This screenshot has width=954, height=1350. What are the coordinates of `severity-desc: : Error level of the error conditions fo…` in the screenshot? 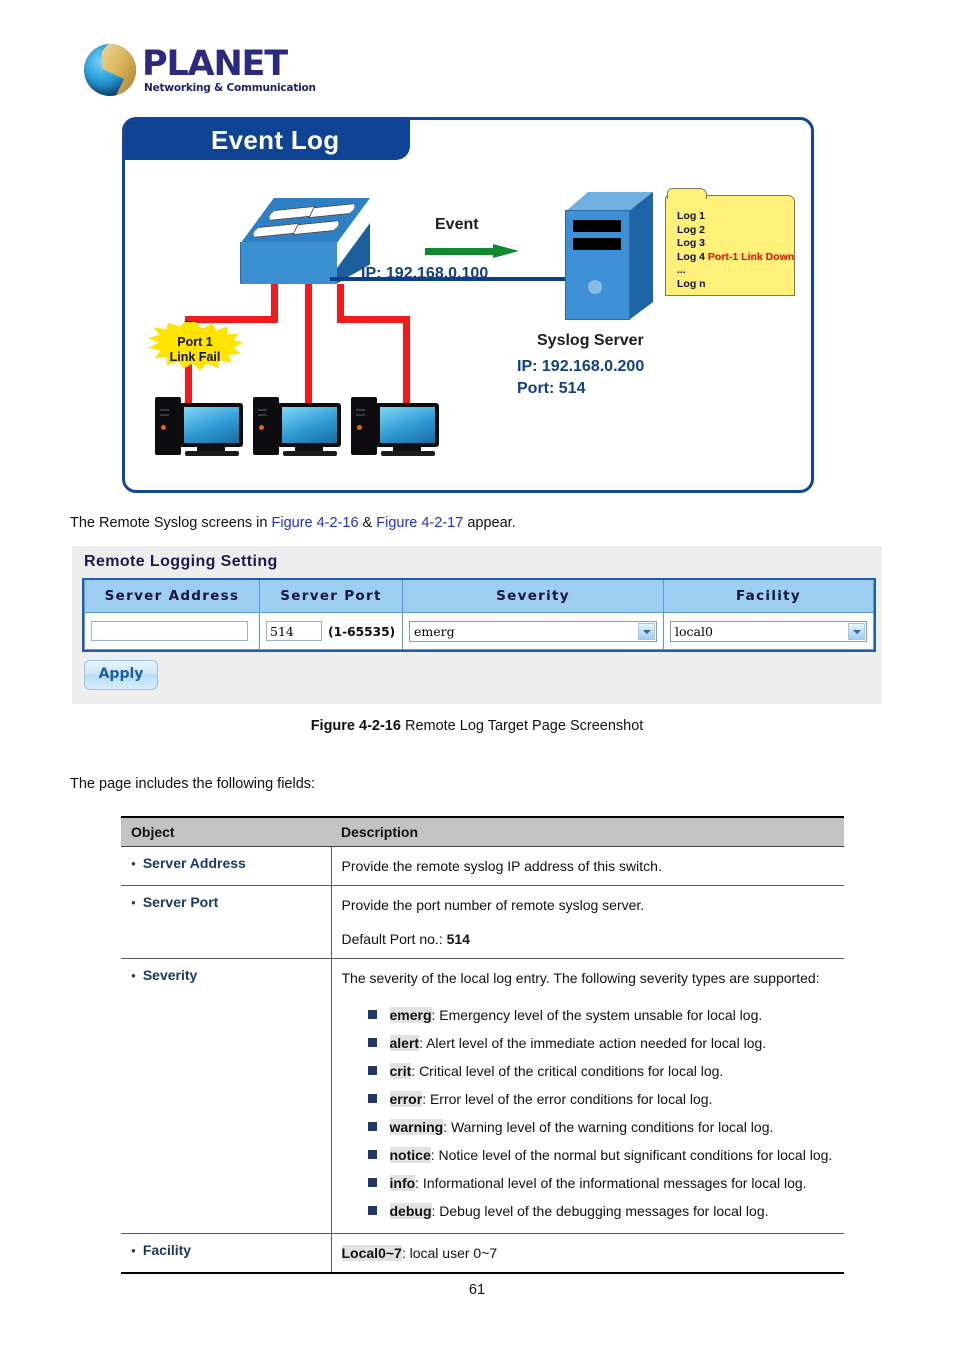 It's located at (567, 1099).